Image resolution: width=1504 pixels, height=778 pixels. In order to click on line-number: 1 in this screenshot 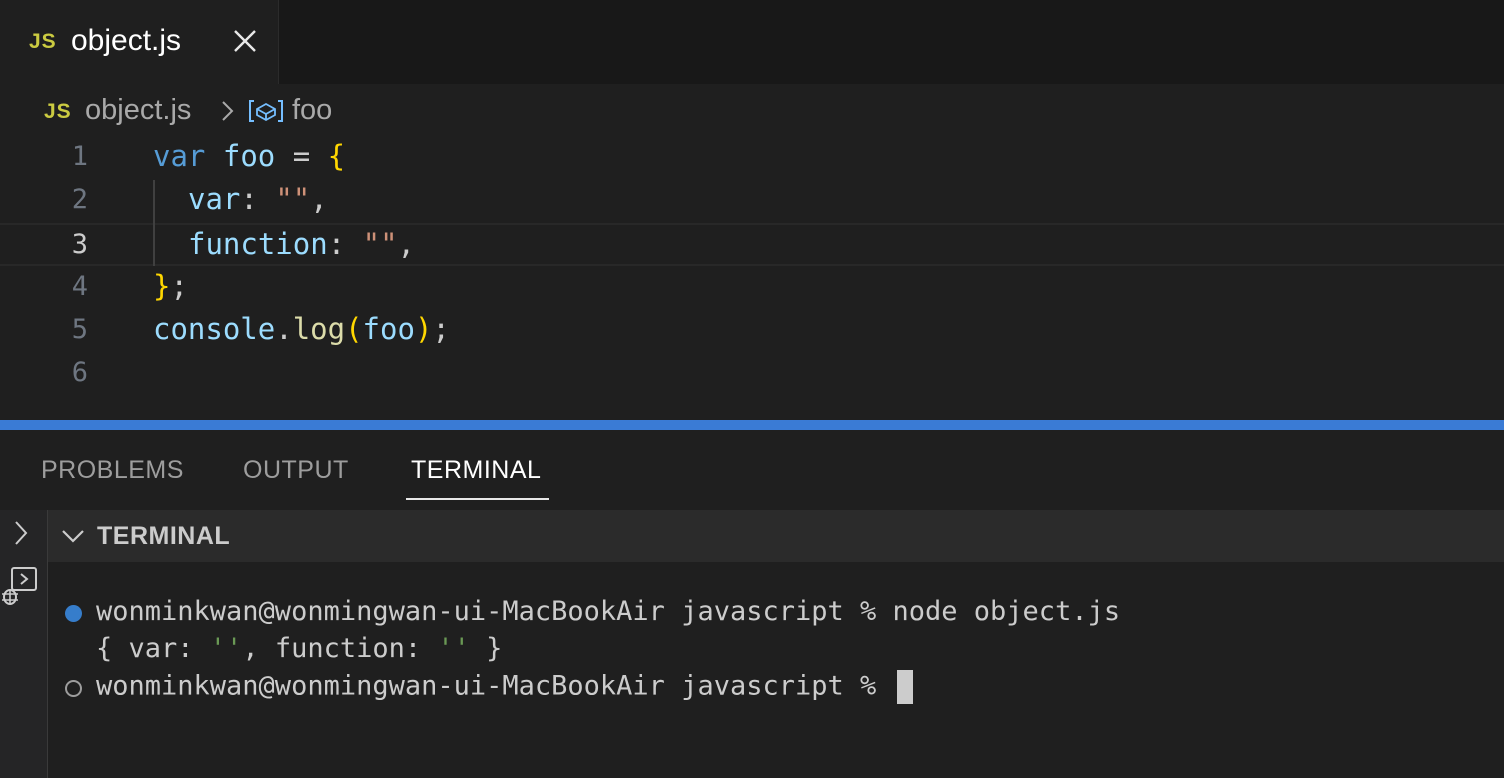, I will do `click(79, 156)`.